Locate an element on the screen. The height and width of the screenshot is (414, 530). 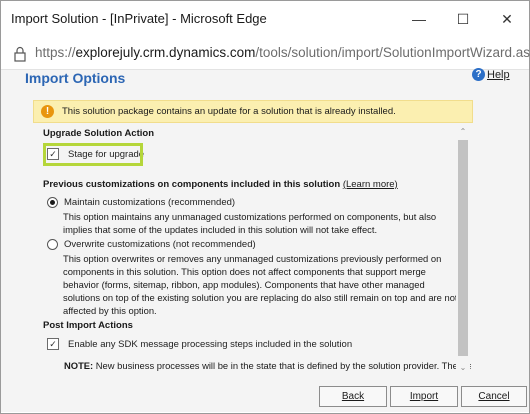
cancel-label: Cancel is located at coordinates (494, 396).